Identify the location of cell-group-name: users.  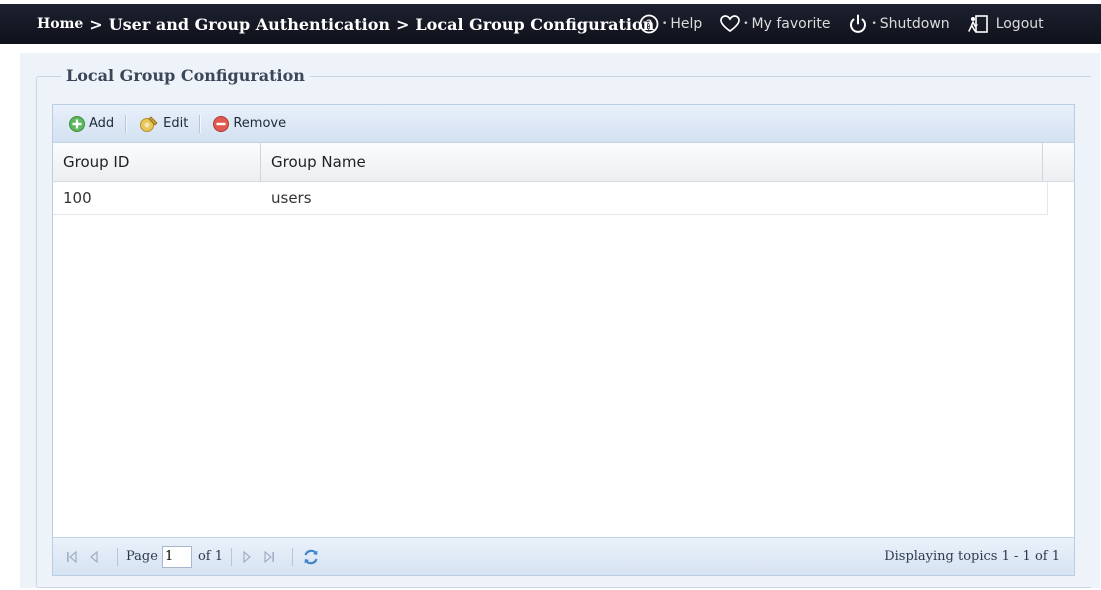
(291, 198).